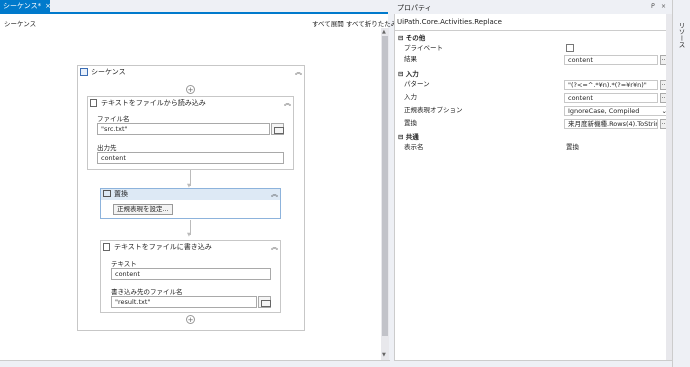 This screenshot has height=367, width=690. I want to click on resources-tab: リソース, so click(681, 35).